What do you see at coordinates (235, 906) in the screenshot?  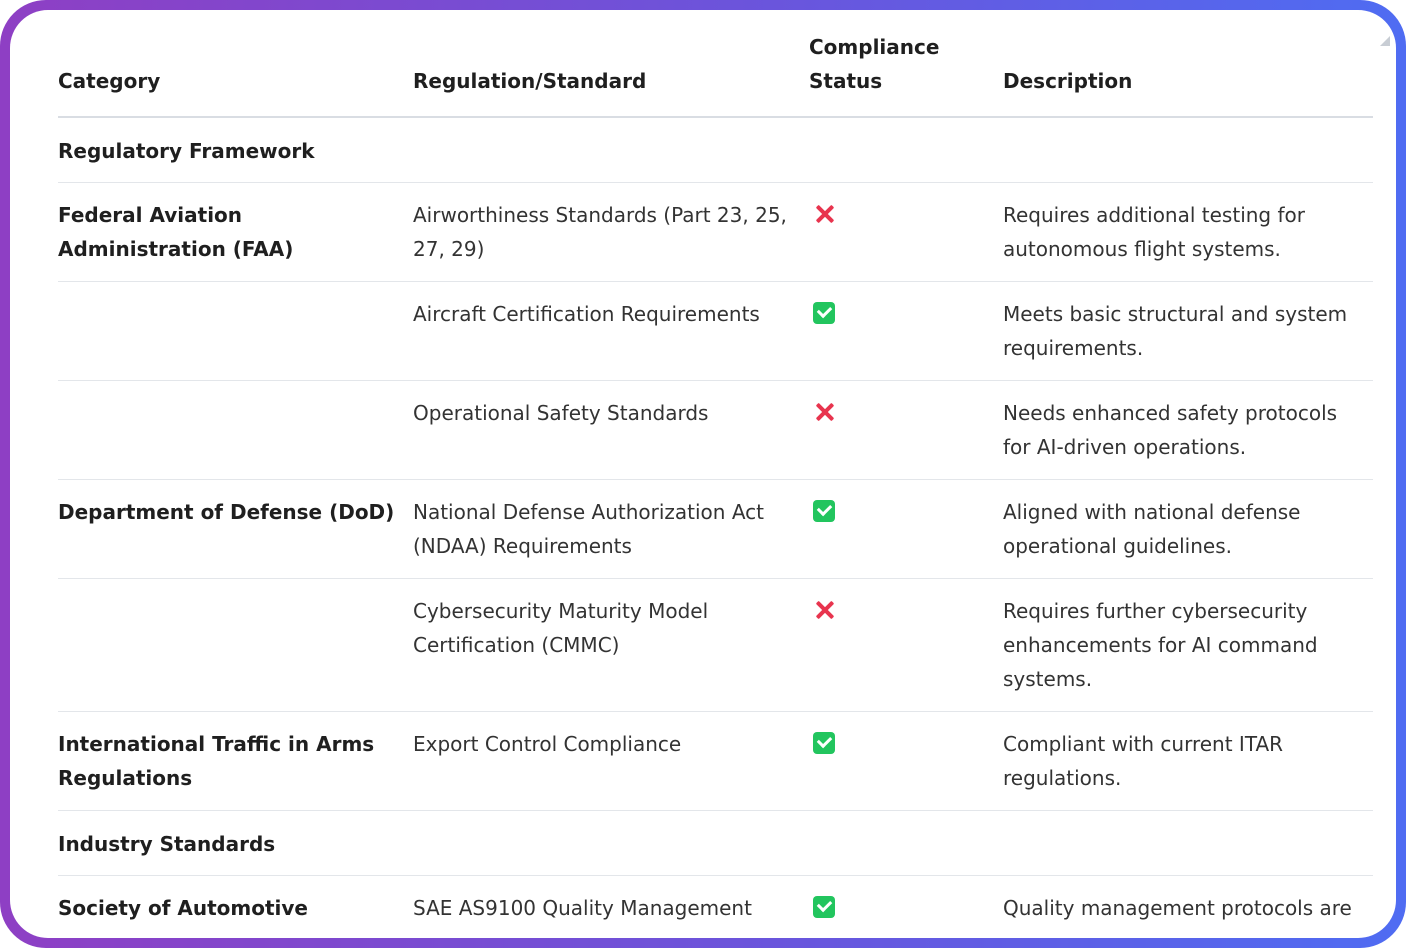 I see `category-cell: Society of Automotive` at bounding box center [235, 906].